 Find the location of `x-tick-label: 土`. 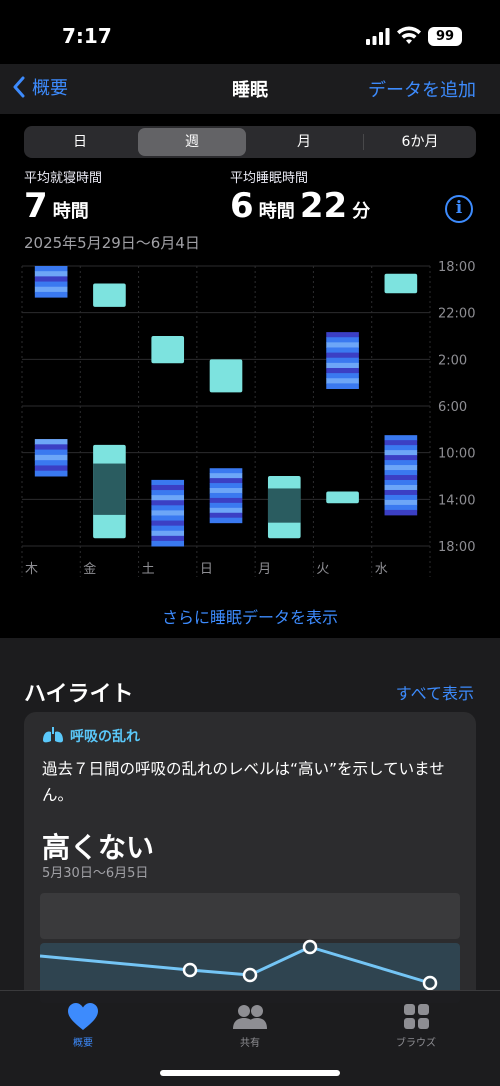

x-tick-label: 土 is located at coordinates (148, 569).